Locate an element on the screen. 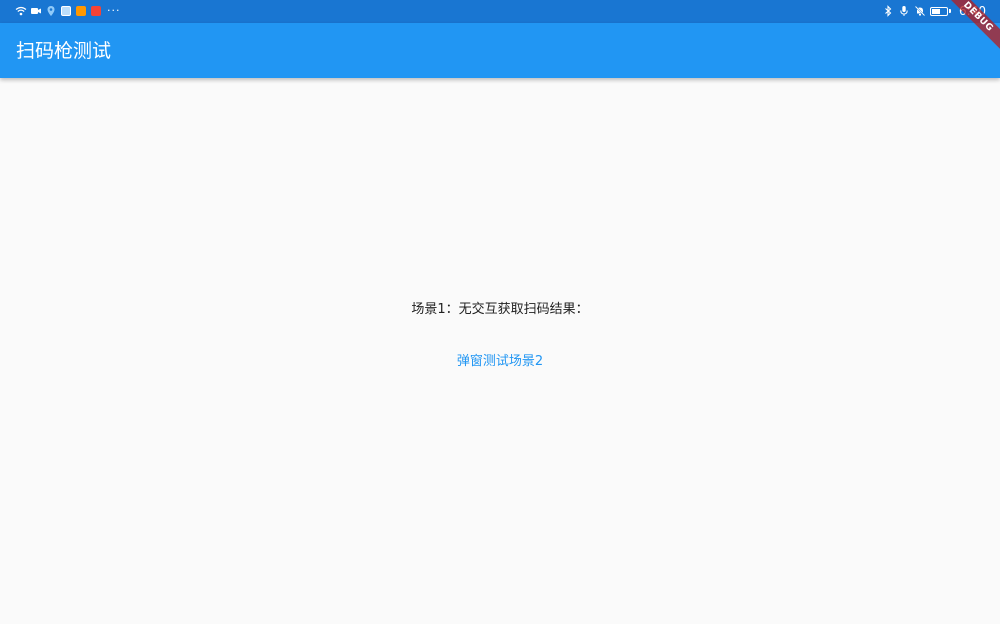 This screenshot has width=1000, height=624. main-content: 场景1：无交互获取扫码结果： 弹窗测试场景2 is located at coordinates (500, 336).